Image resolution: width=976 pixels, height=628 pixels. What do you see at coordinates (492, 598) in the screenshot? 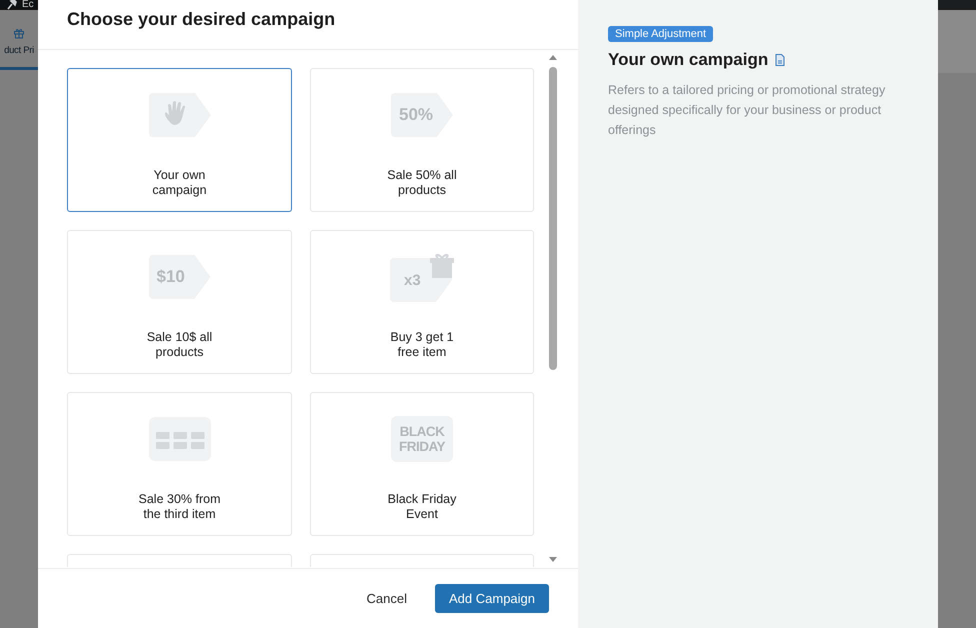
I see `add-campaign-button: Add Campaign` at bounding box center [492, 598].